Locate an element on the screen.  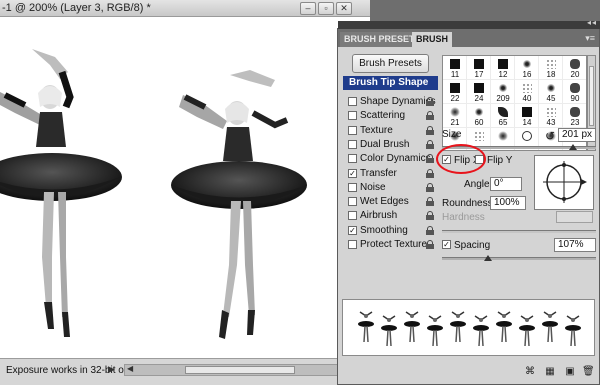
option-wet-edges: Wet Edges is located at coordinates (390, 202).